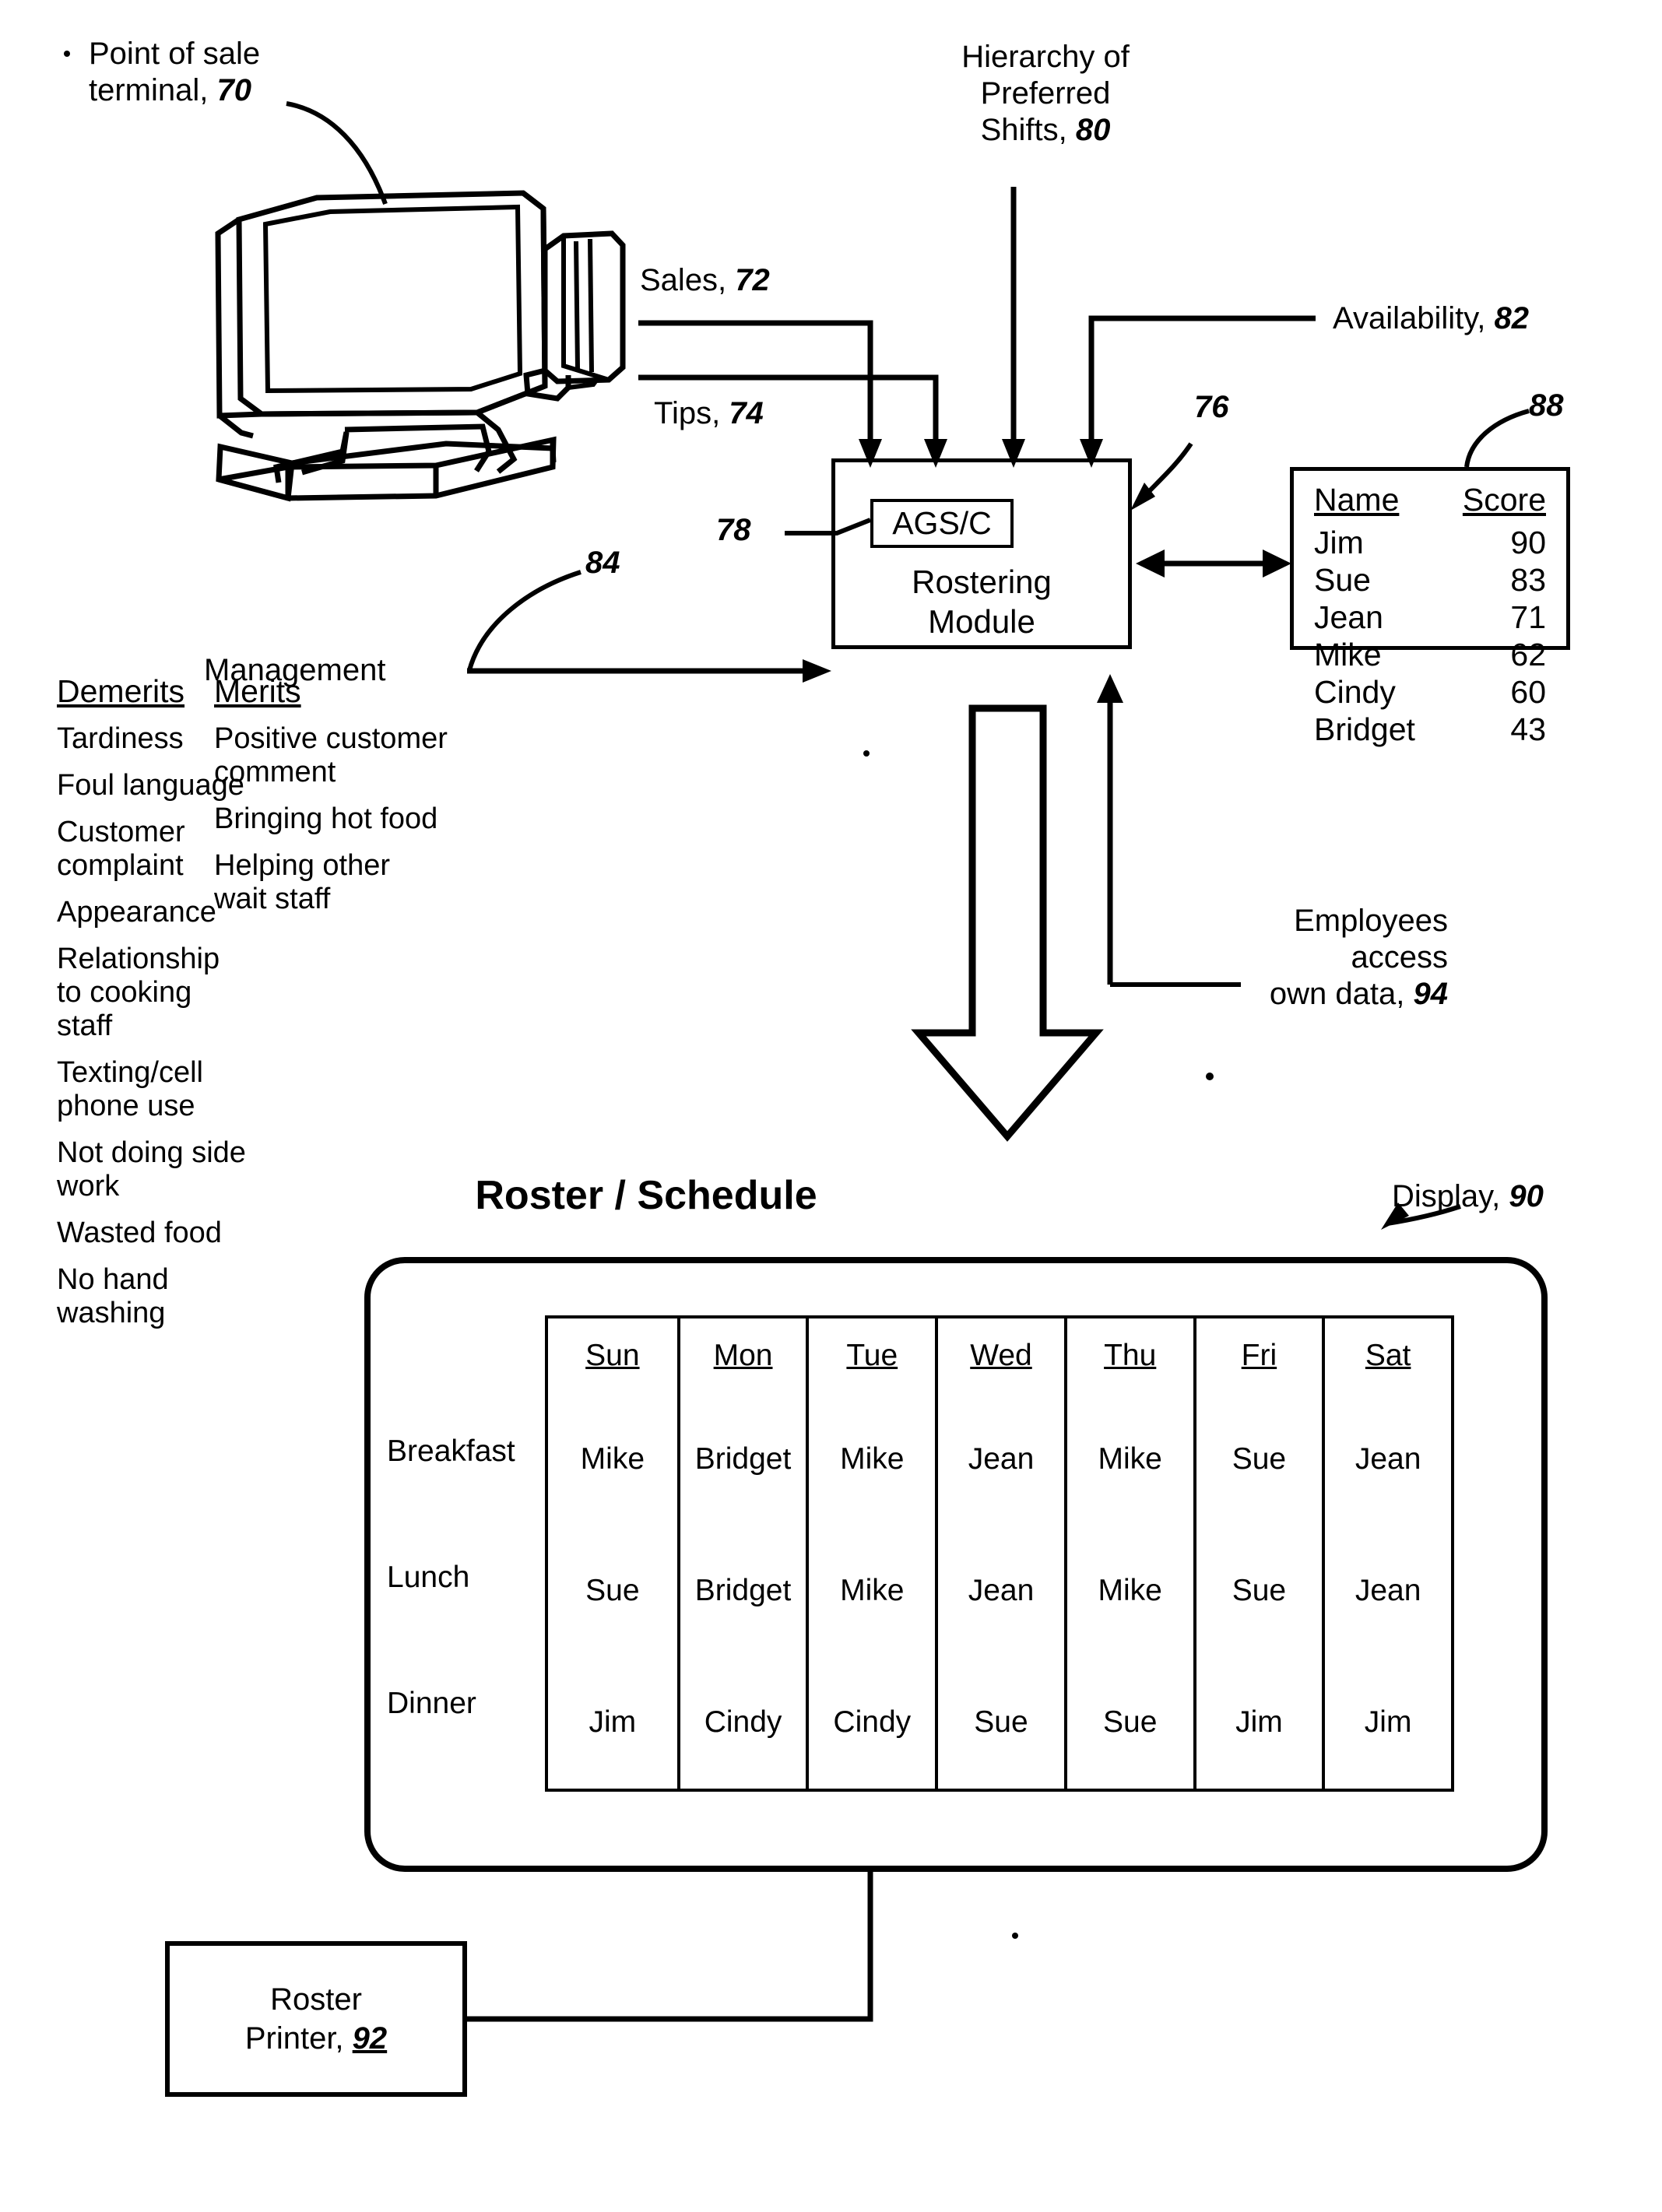 The height and width of the screenshot is (2212, 1662). I want to click on day-header-label: Sat, so click(1388, 1355).